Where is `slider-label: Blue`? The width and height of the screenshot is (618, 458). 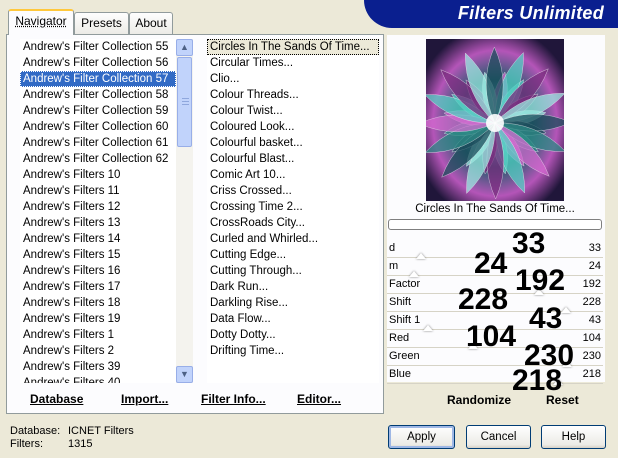 slider-label: Blue is located at coordinates (400, 374).